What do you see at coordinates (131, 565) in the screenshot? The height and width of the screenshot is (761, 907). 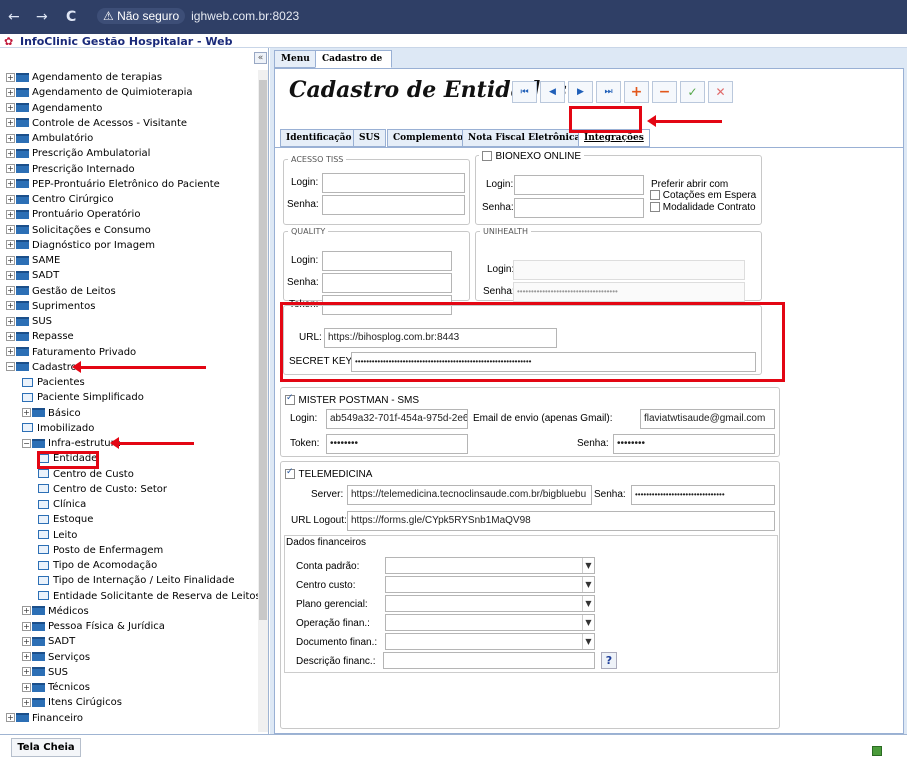 I see `sidebar-item: Tipo de Acomodação` at bounding box center [131, 565].